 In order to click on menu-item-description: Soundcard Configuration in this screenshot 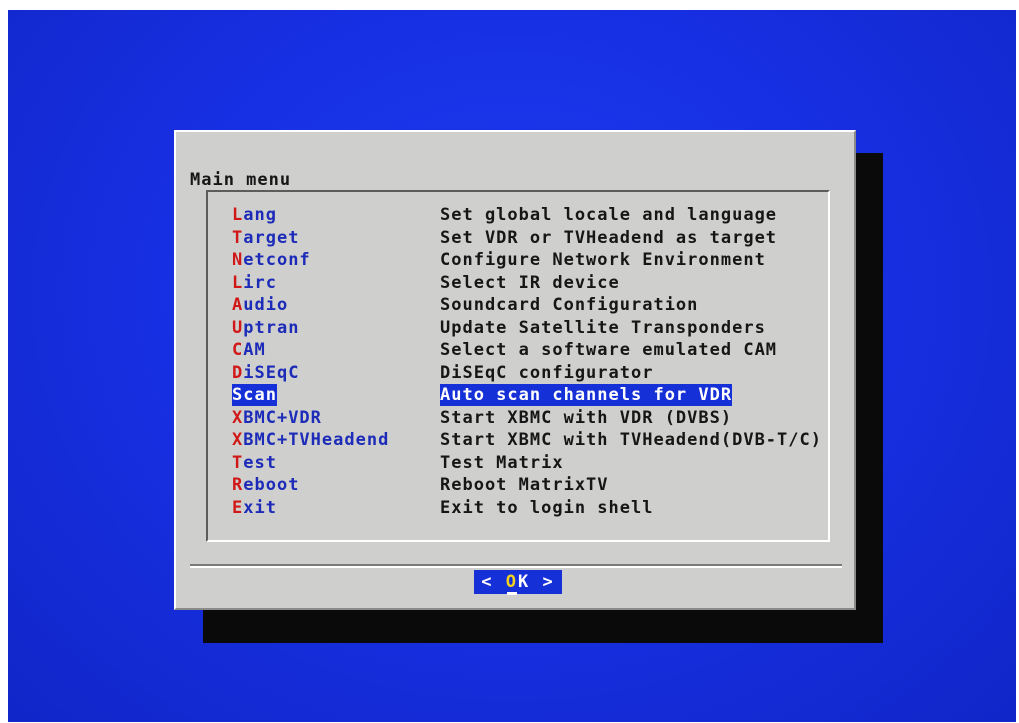, I will do `click(569, 305)`.